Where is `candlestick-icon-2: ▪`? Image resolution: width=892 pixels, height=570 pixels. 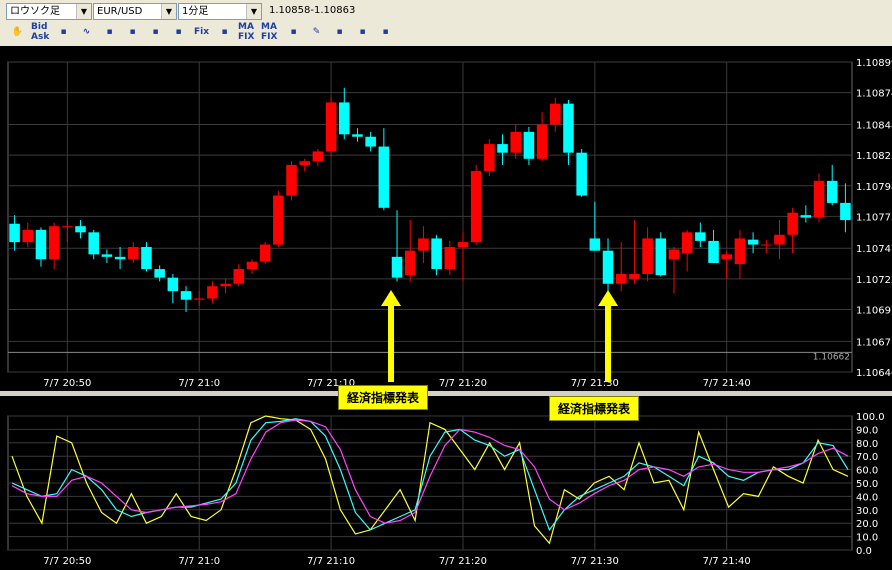 candlestick-icon-2: ▪ is located at coordinates (155, 32).